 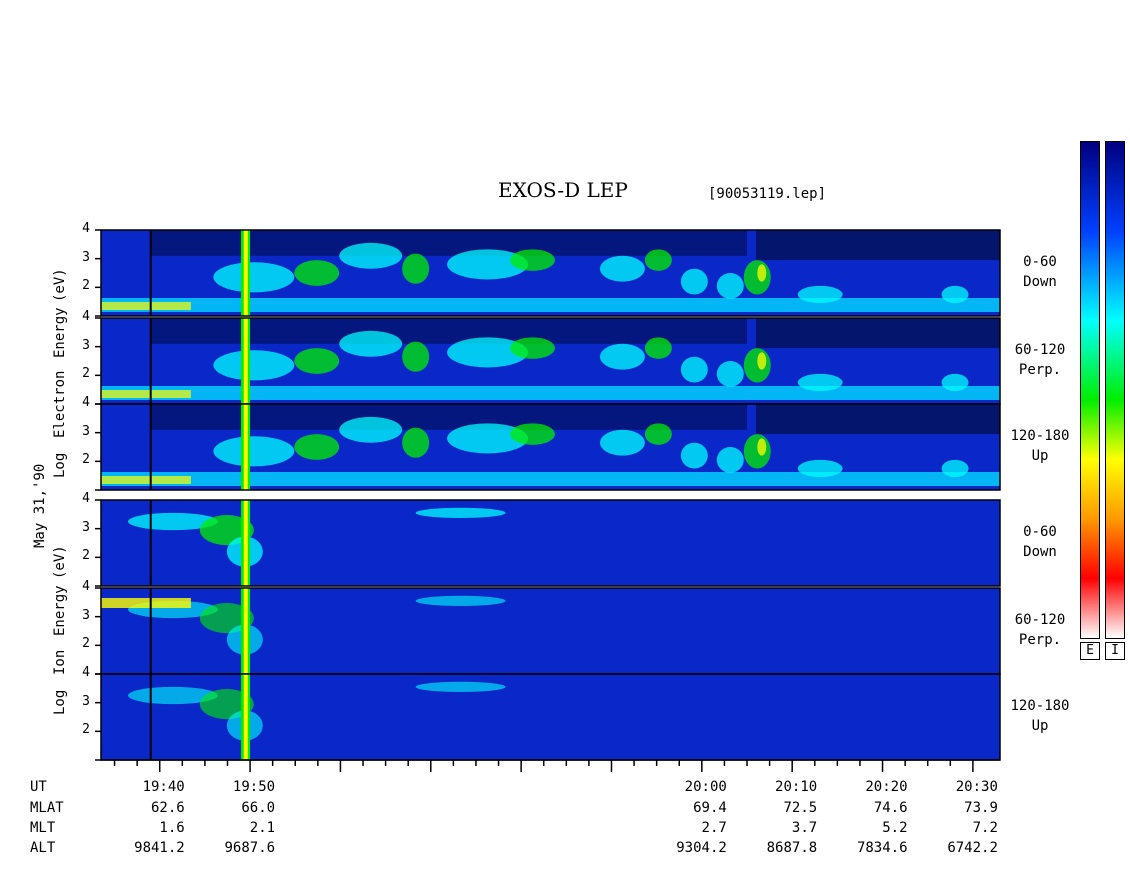 I want to click on x-row-value: 69.4, so click(x=710, y=808).